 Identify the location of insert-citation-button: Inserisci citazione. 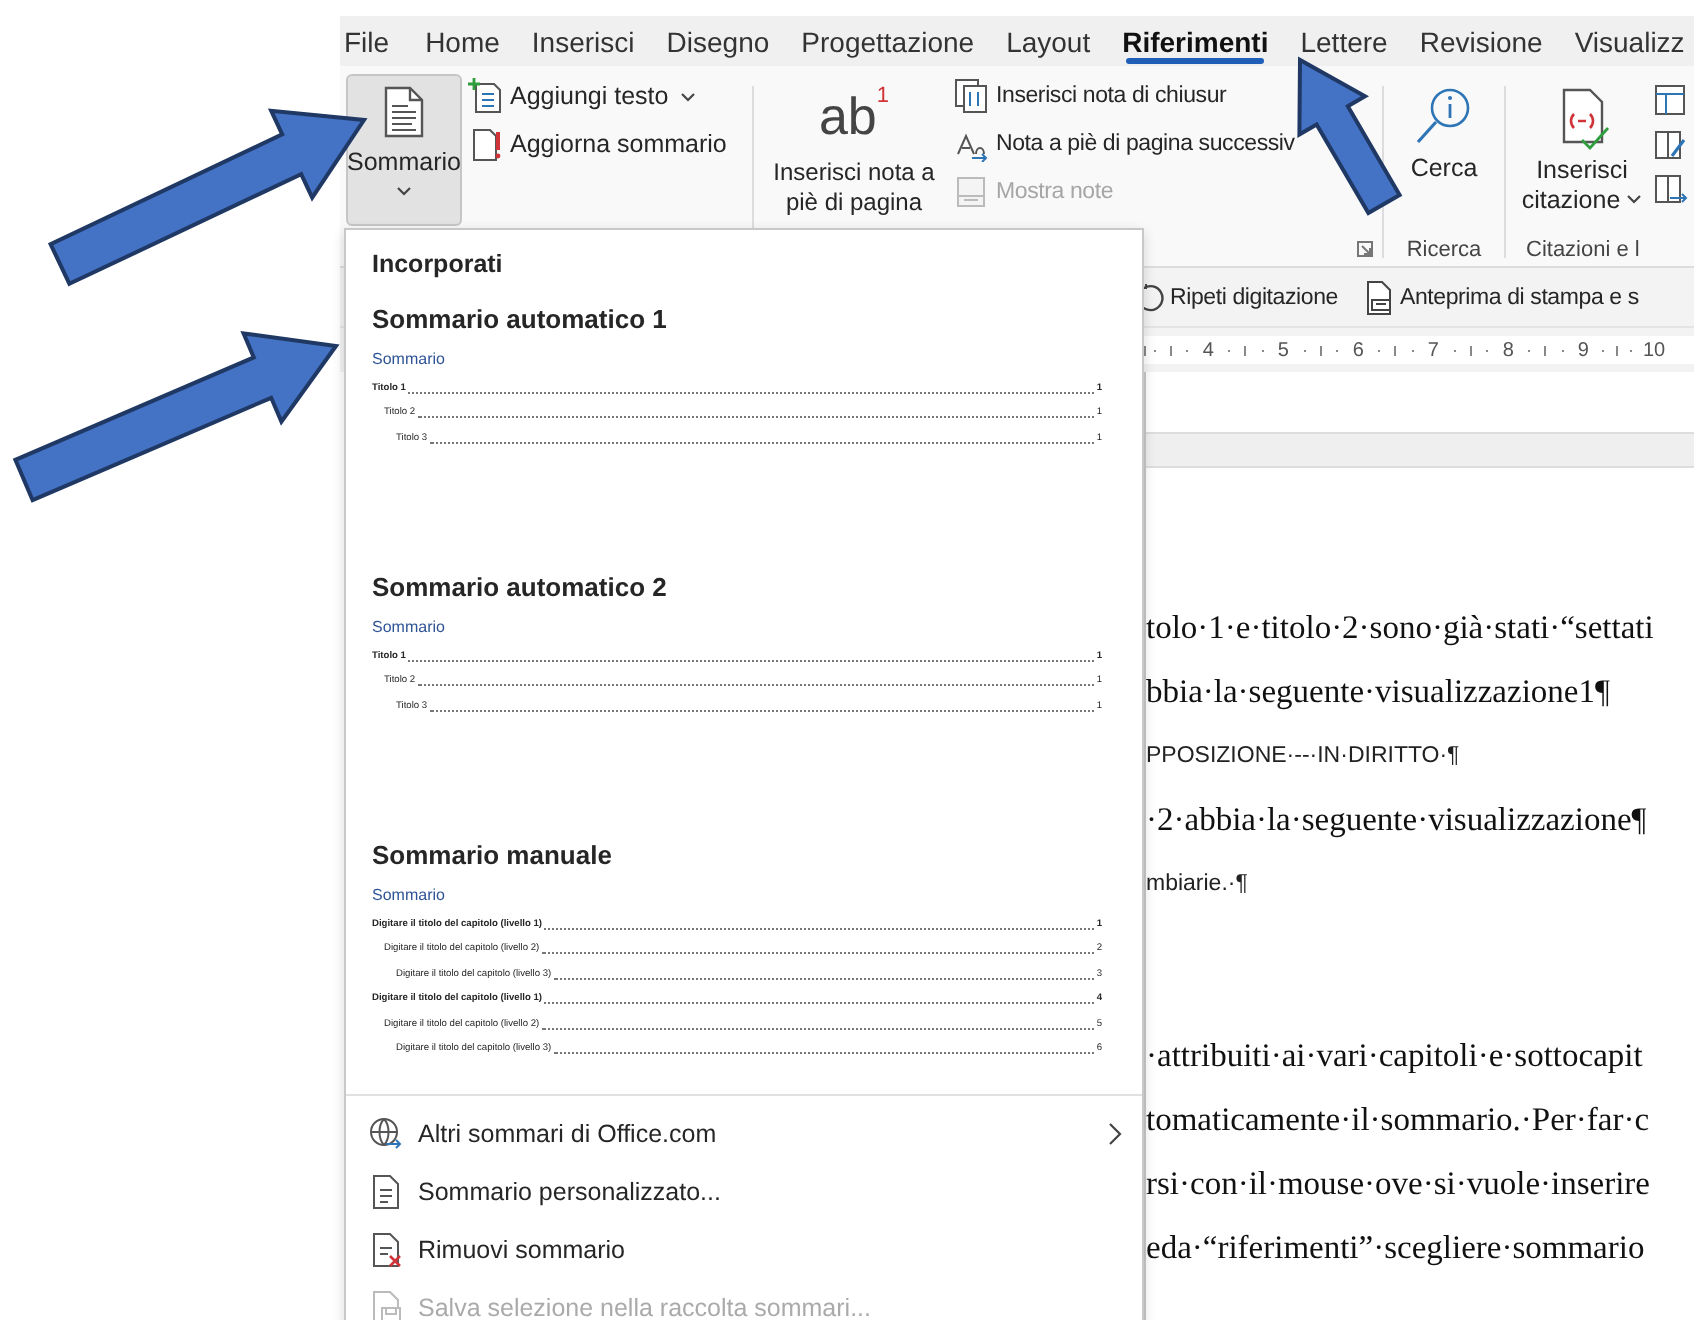
(1582, 149).